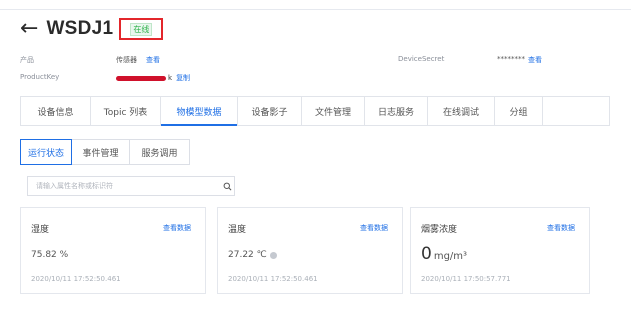  Describe the element at coordinates (273, 255) in the screenshot. I see `info-icon` at that location.